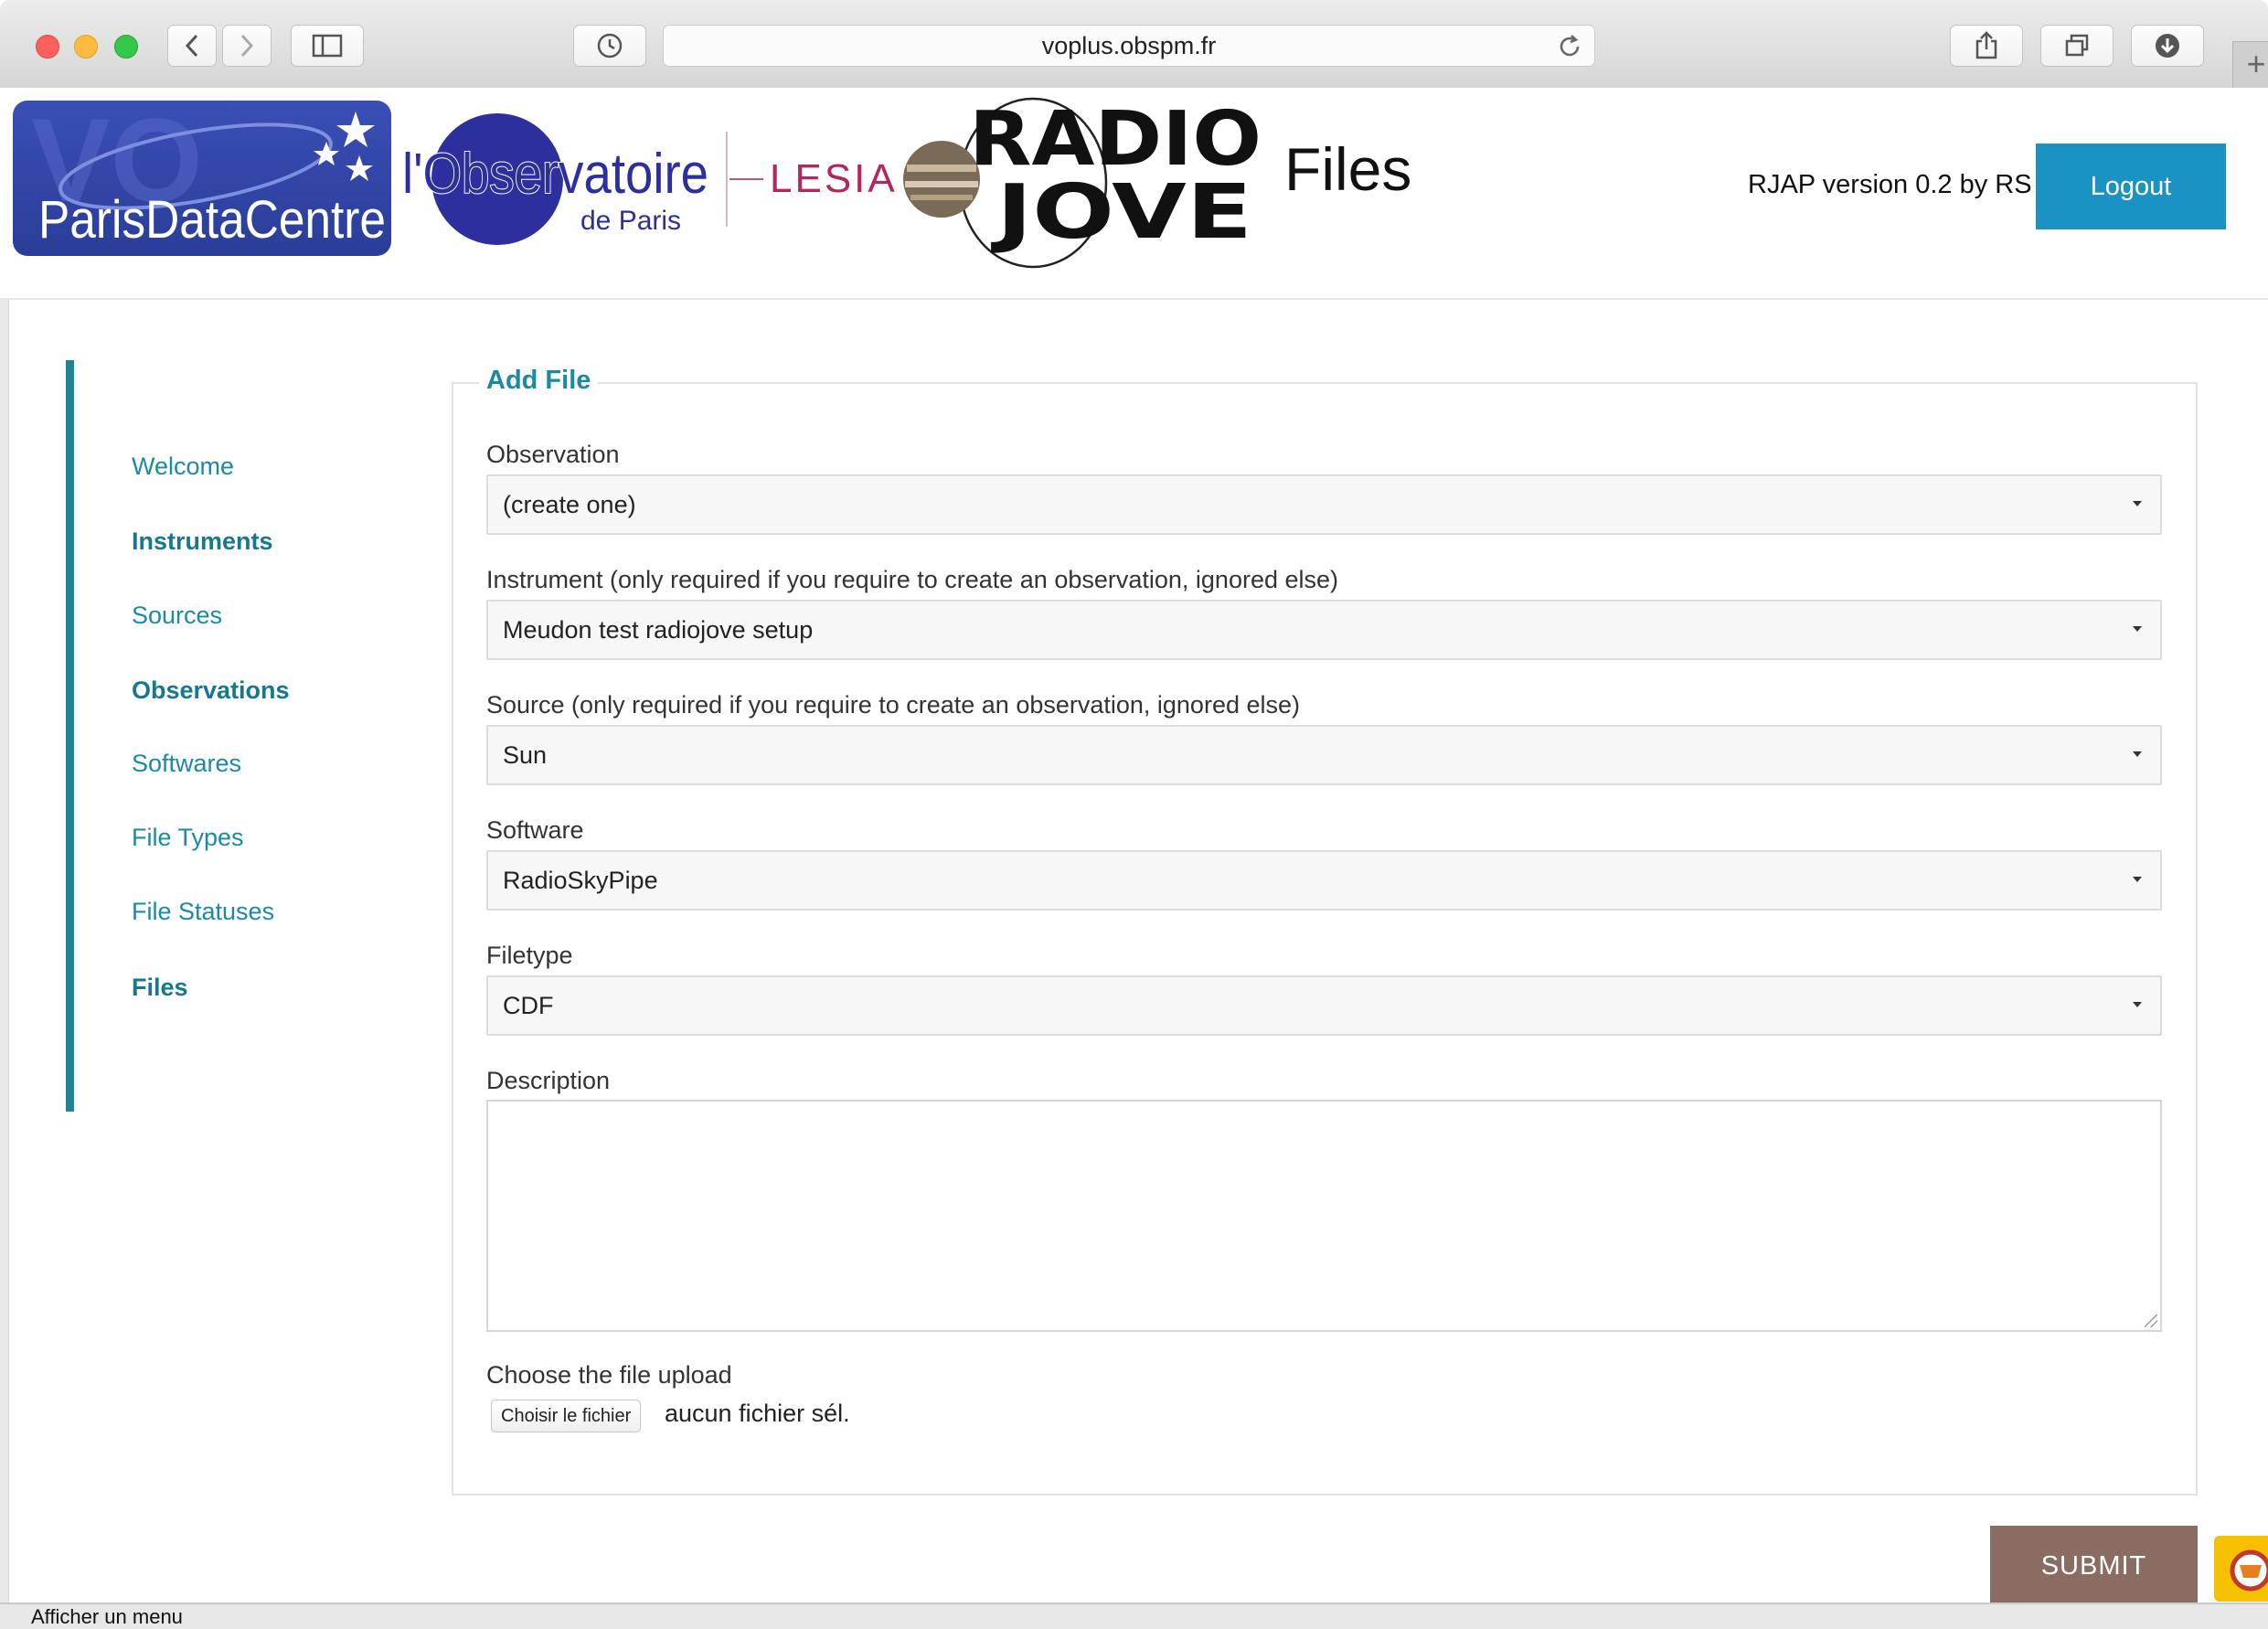 This screenshot has width=2268, height=1629. What do you see at coordinates (1134, 1616) in the screenshot?
I see `status-bar: Afficher un menu` at bounding box center [1134, 1616].